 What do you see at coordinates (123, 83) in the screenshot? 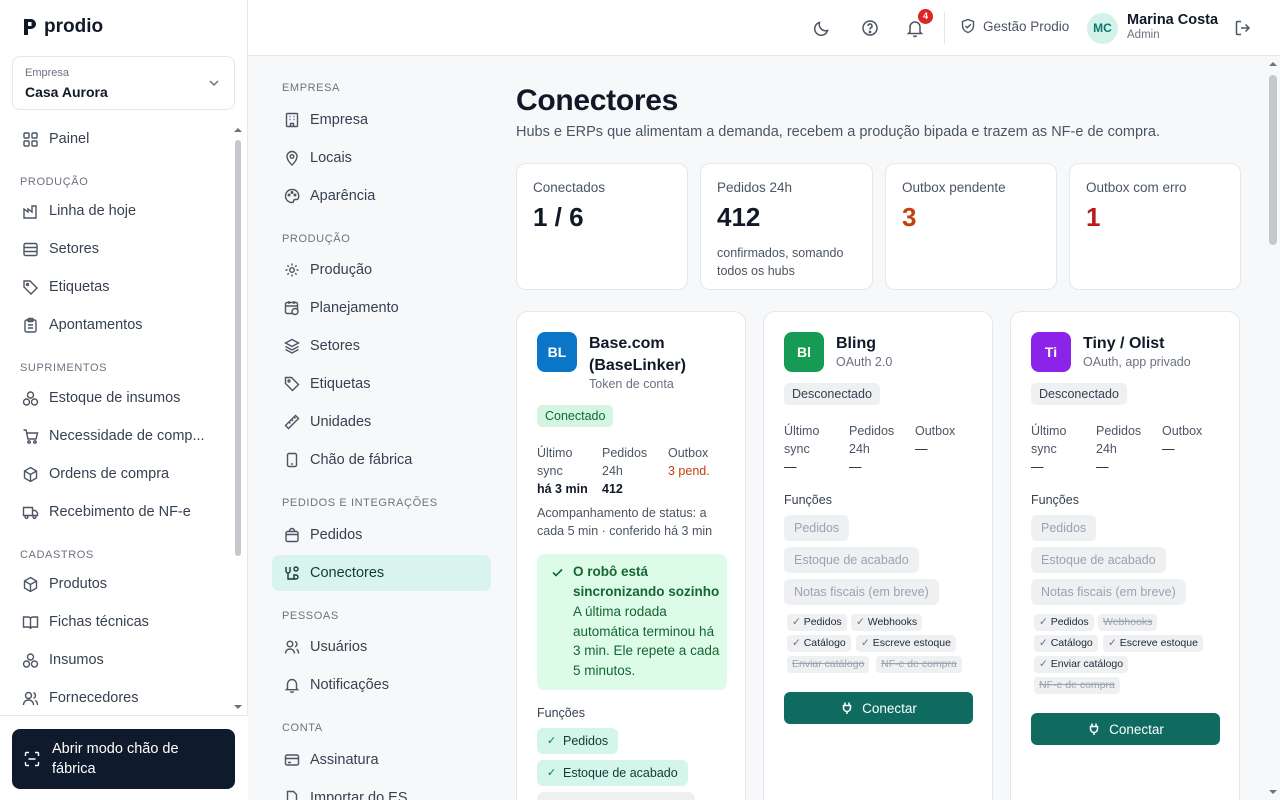
I see `company-select: Empresa Casa Aurora` at bounding box center [123, 83].